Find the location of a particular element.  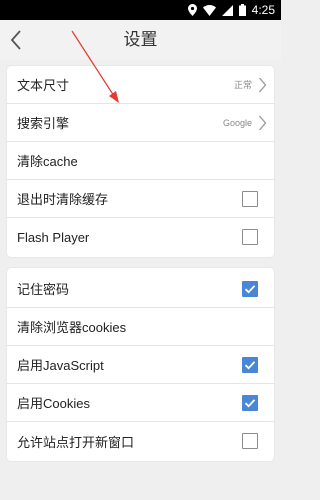

flash-player-row: Flash Player is located at coordinates (140, 237).